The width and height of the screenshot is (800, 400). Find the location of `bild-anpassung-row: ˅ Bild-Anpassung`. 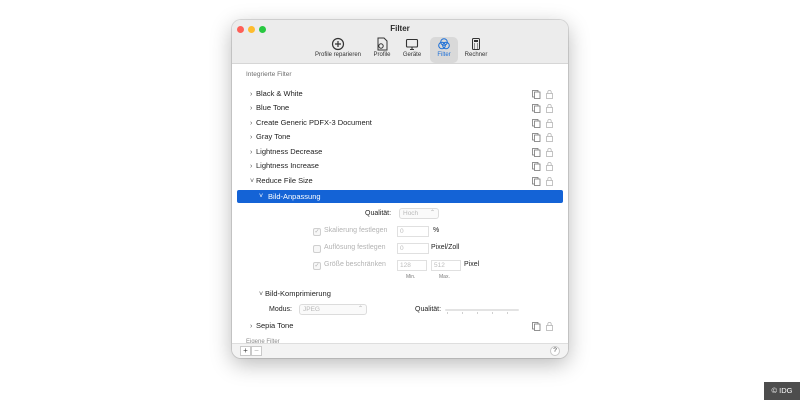

bild-anpassung-row: ˅ Bild-Anpassung is located at coordinates (400, 196).